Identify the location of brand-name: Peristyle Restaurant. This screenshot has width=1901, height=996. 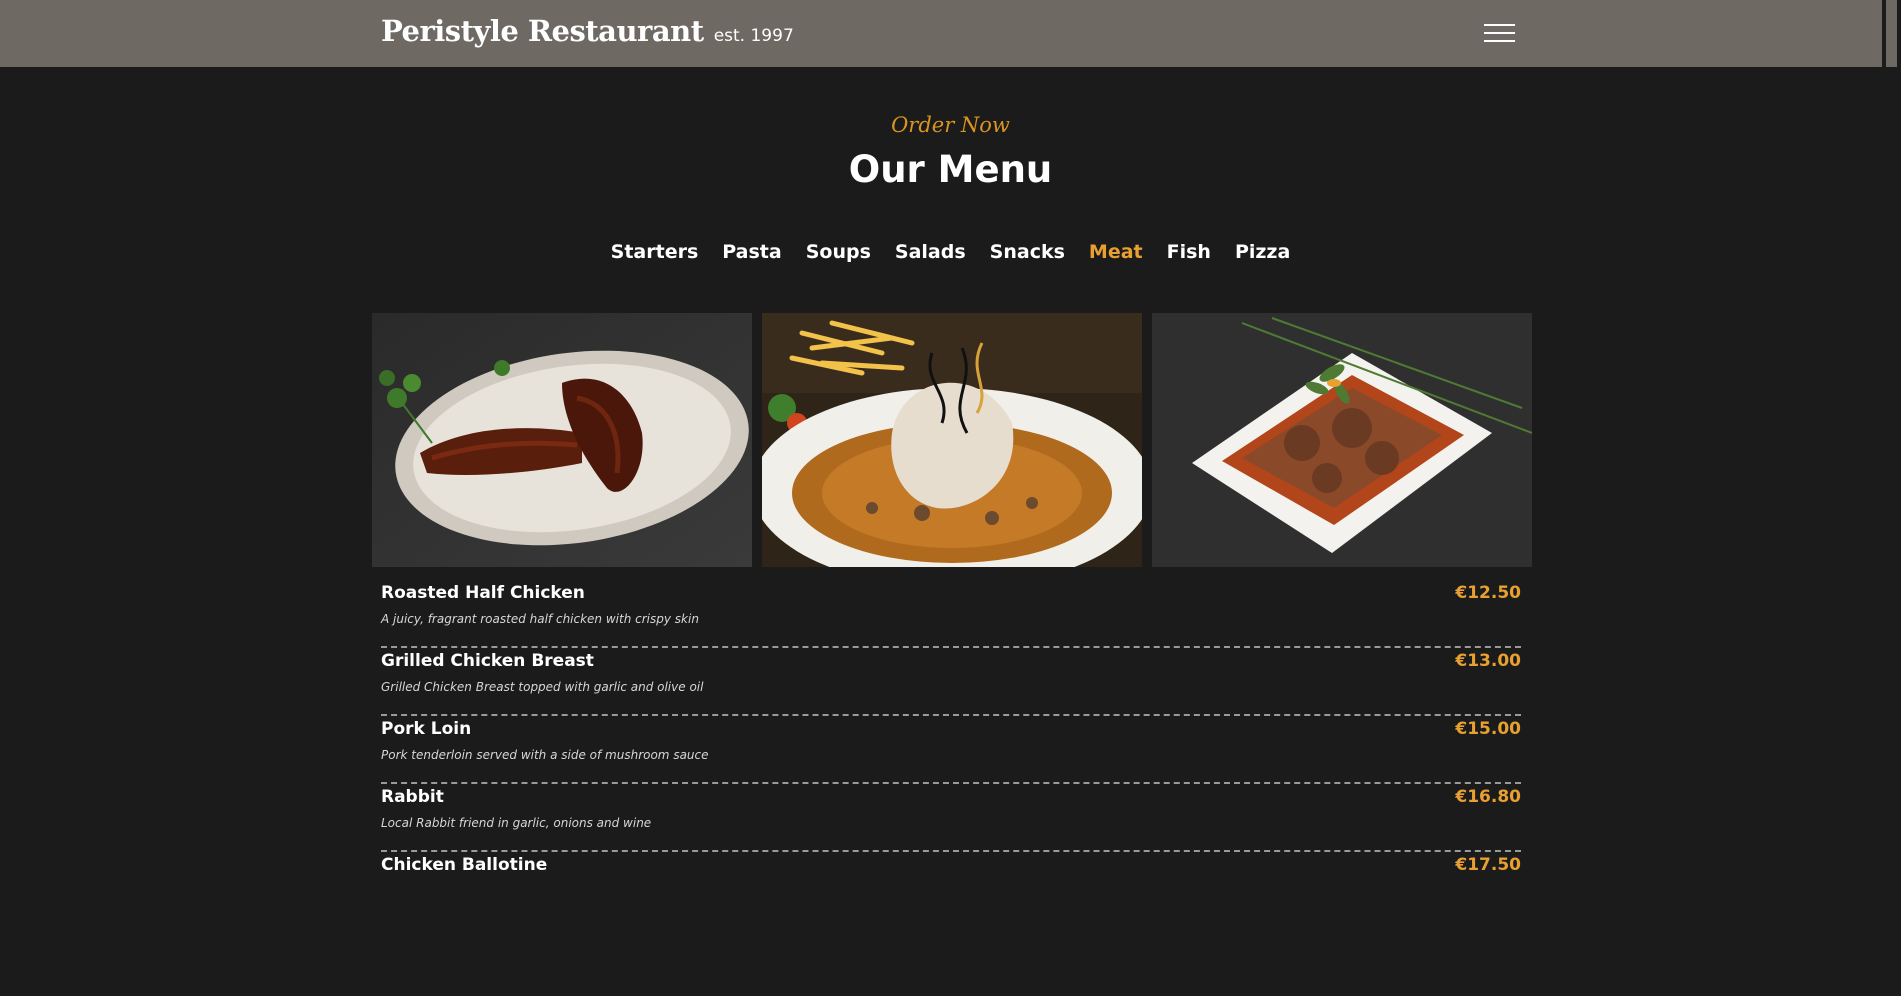
(542, 31).